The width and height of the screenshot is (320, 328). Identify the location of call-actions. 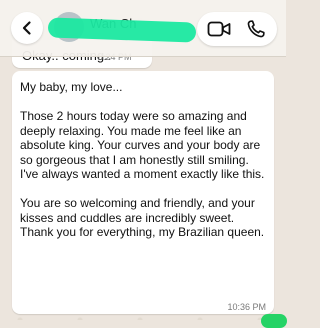
(237, 29).